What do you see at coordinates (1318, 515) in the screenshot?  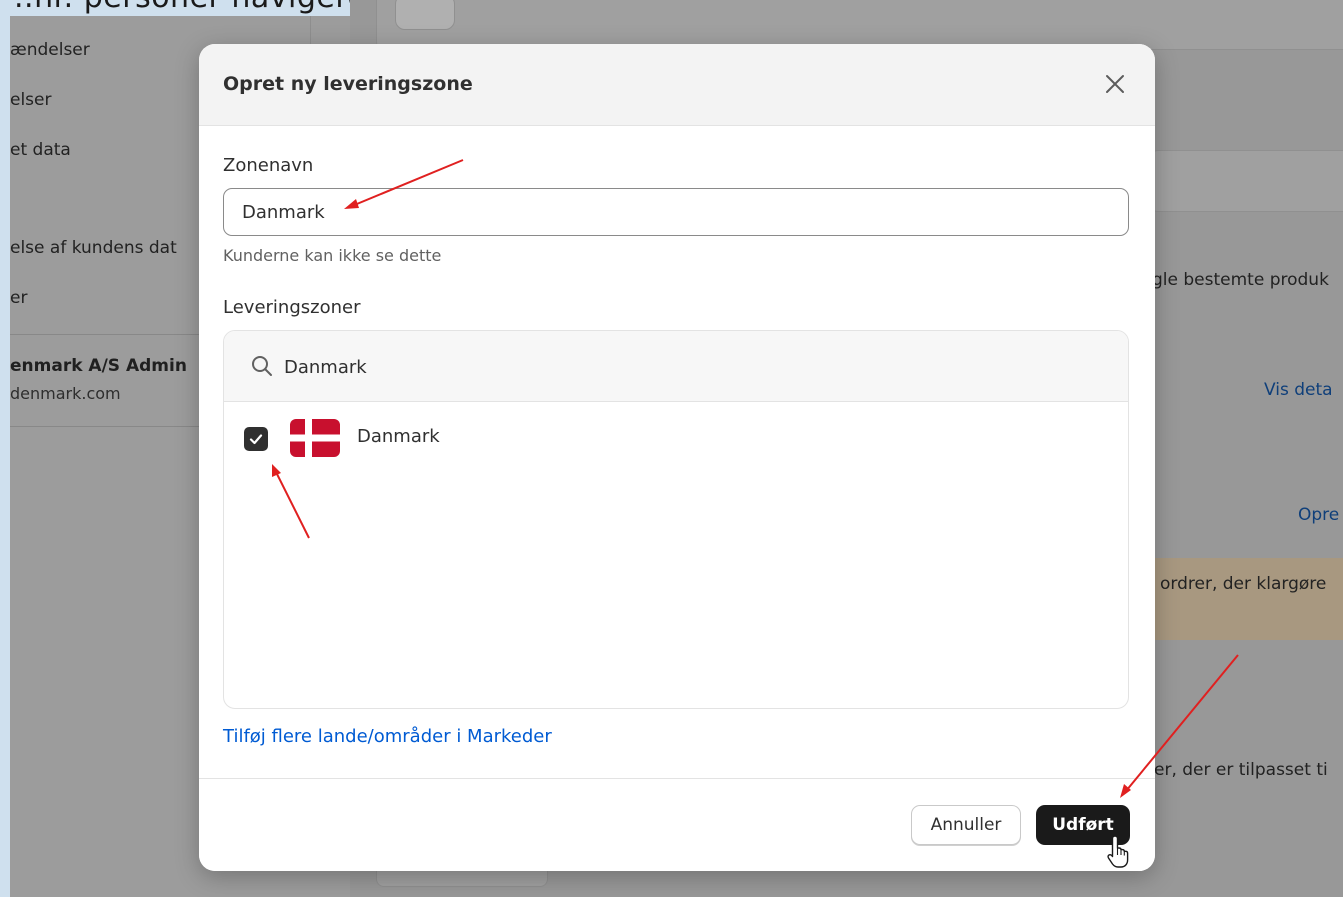 I see `create-link: Opre` at bounding box center [1318, 515].